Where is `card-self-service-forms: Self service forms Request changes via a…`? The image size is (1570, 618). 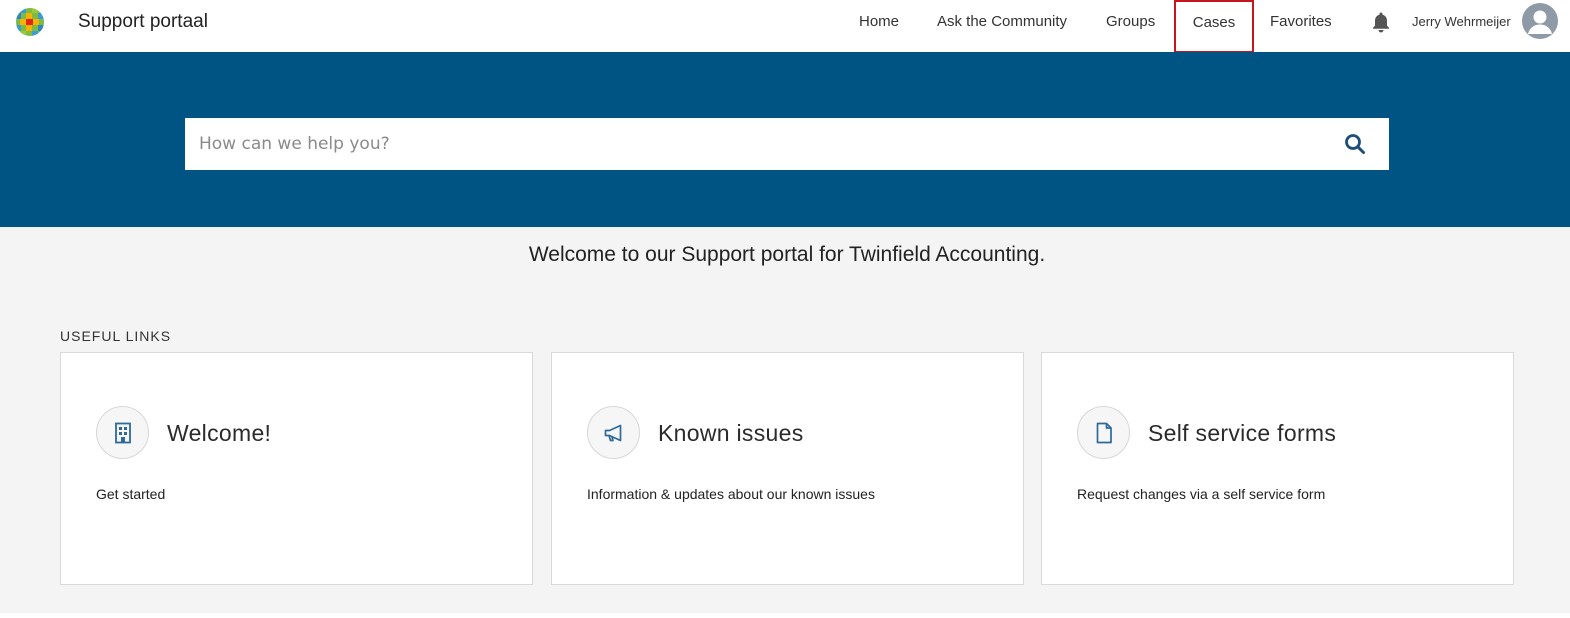
card-self-service-forms: Self service forms Request changes via a… is located at coordinates (1277, 468).